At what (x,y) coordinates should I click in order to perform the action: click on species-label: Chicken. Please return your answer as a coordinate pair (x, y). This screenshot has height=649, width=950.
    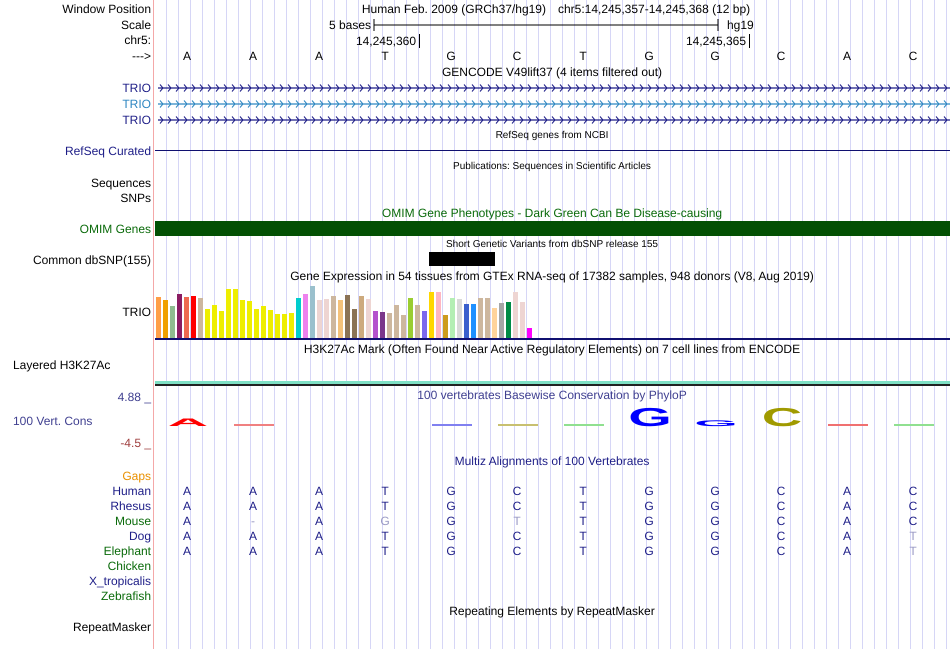
    Looking at the image, I should click on (129, 565).